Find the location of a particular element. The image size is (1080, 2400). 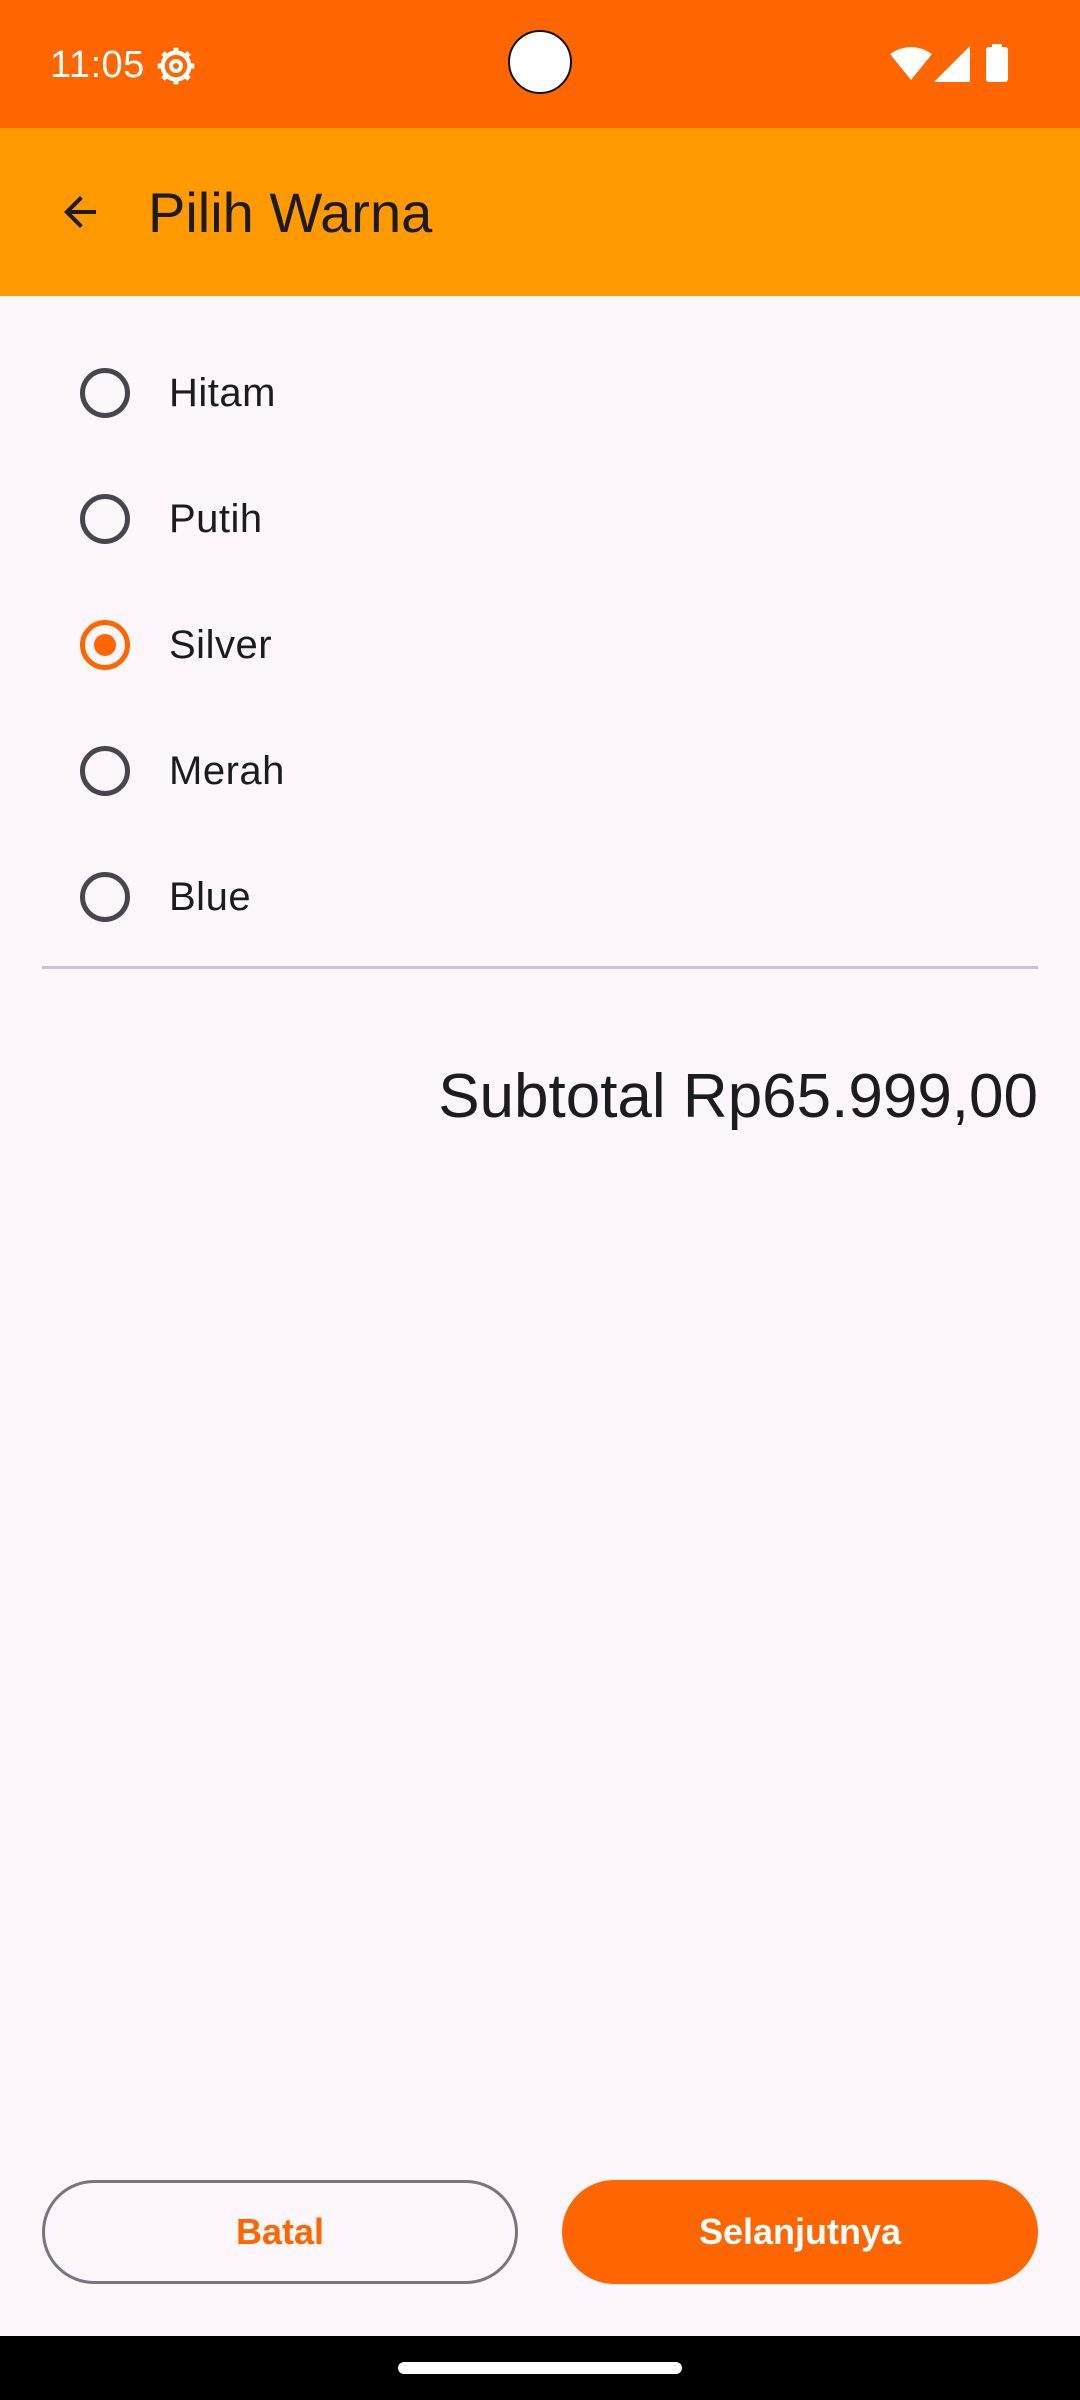

back-button is located at coordinates (80, 212).